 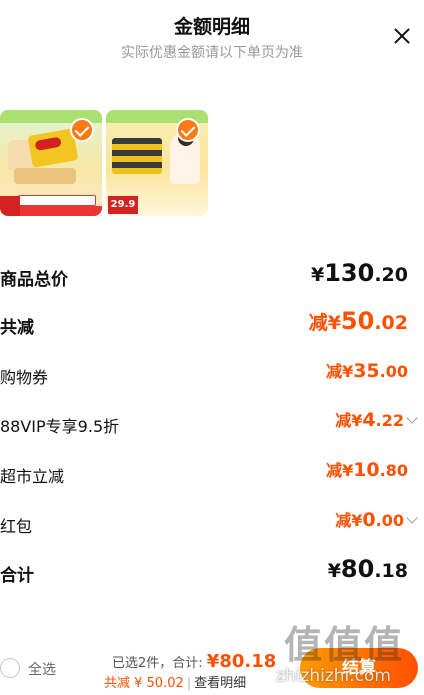 I want to click on goods-total-value: ¥130.20, so click(x=359, y=273).